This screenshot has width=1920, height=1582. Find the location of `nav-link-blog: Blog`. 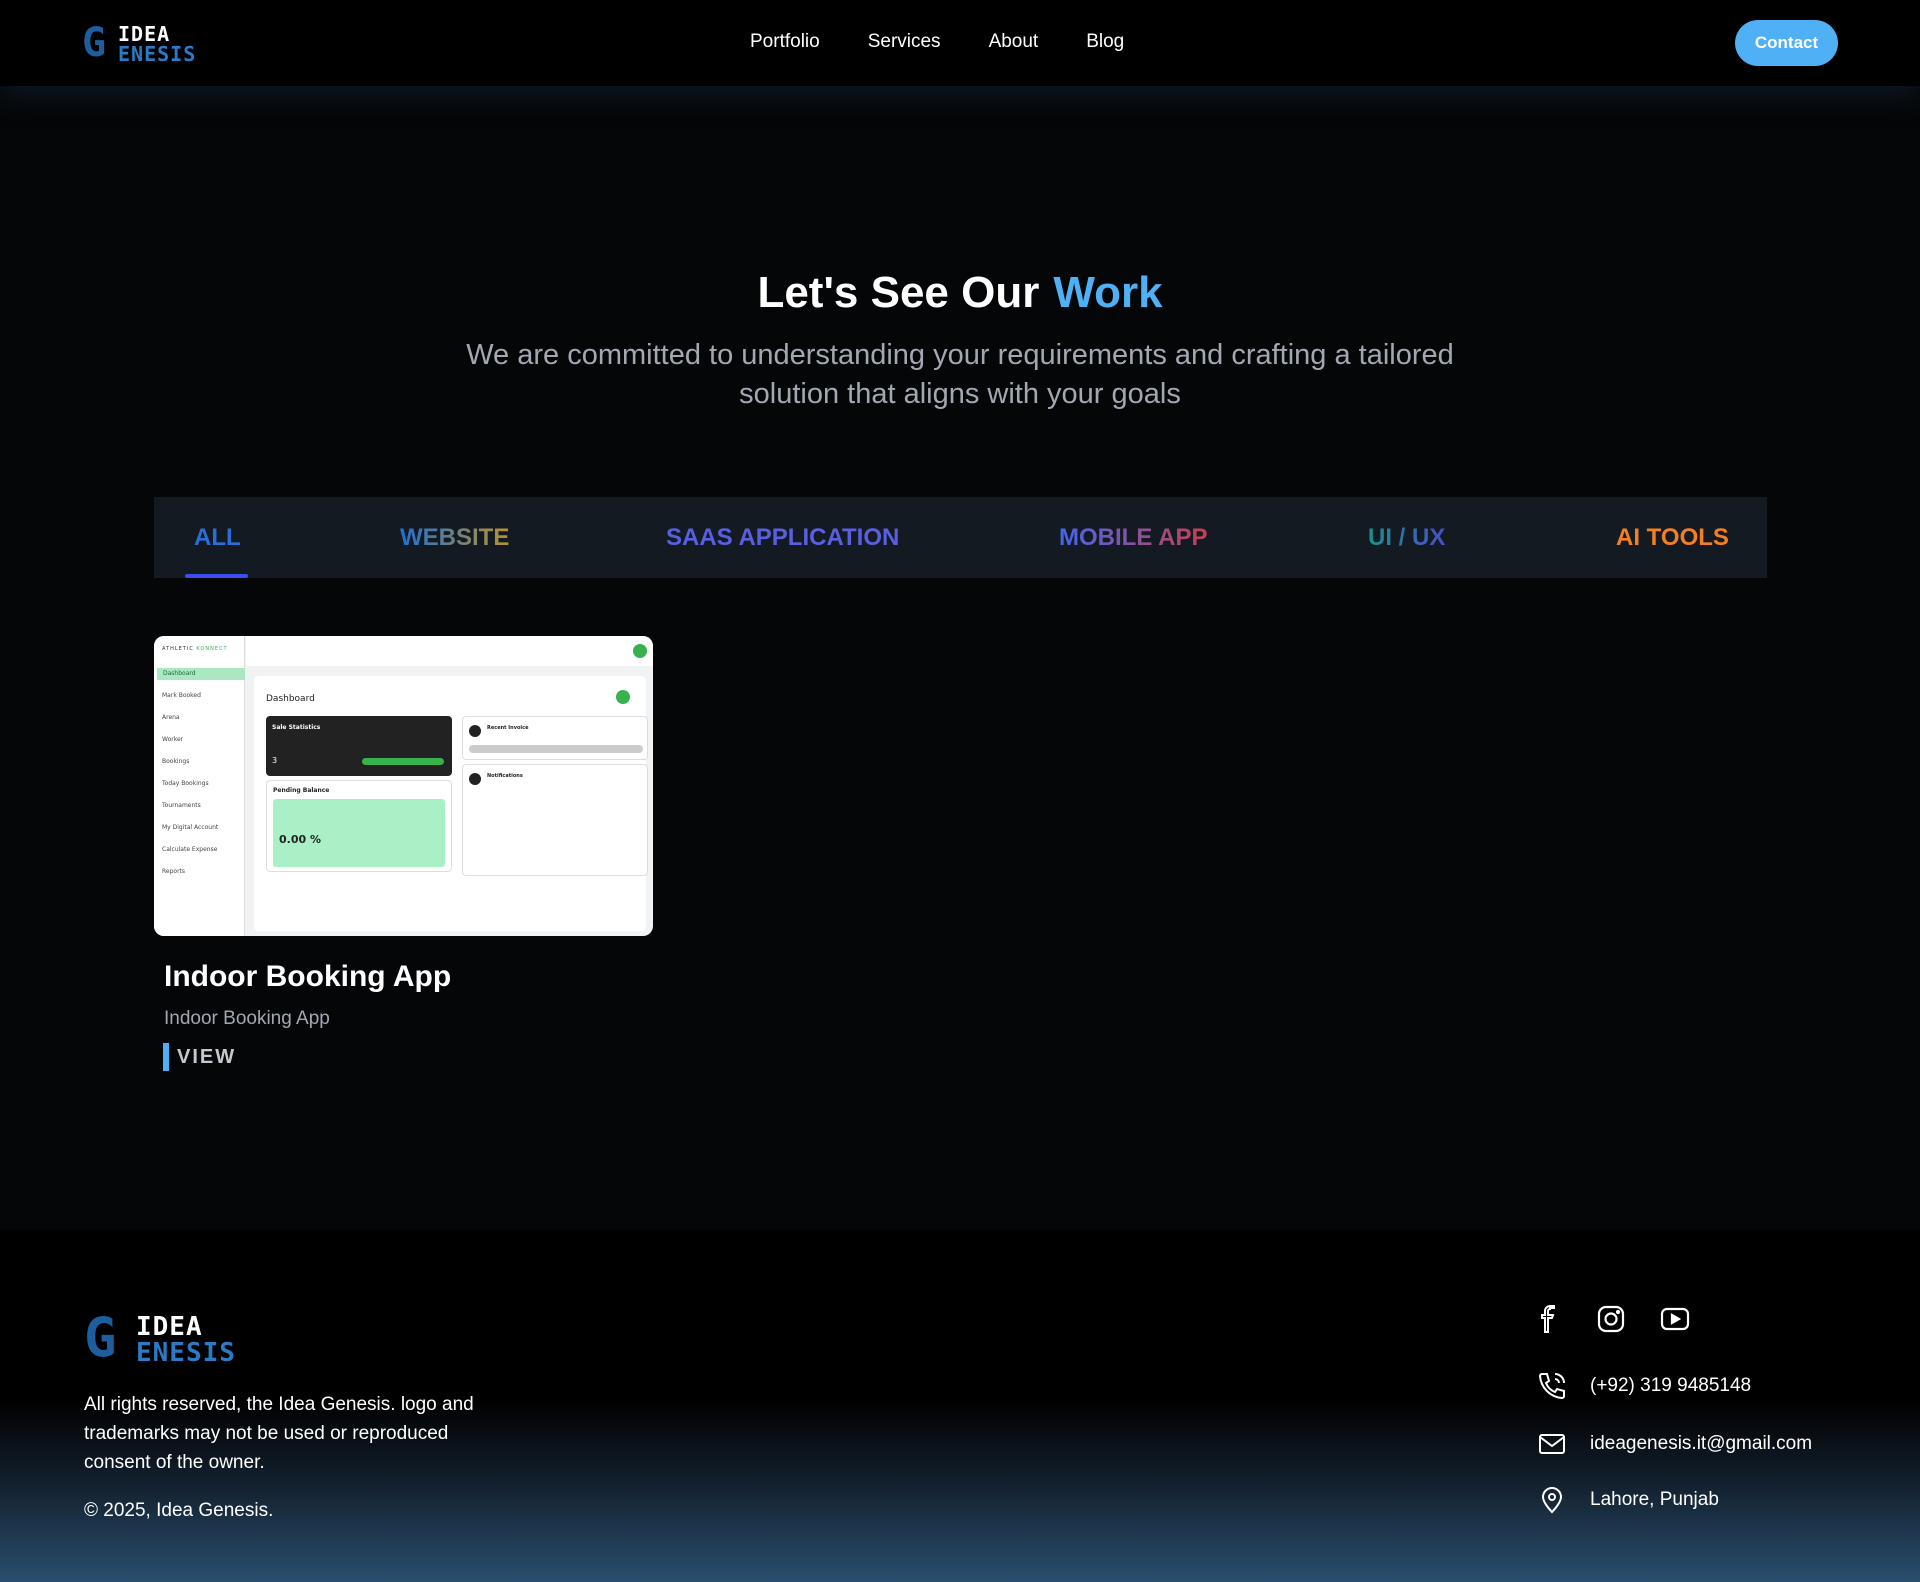

nav-link-blog: Blog is located at coordinates (1105, 42).